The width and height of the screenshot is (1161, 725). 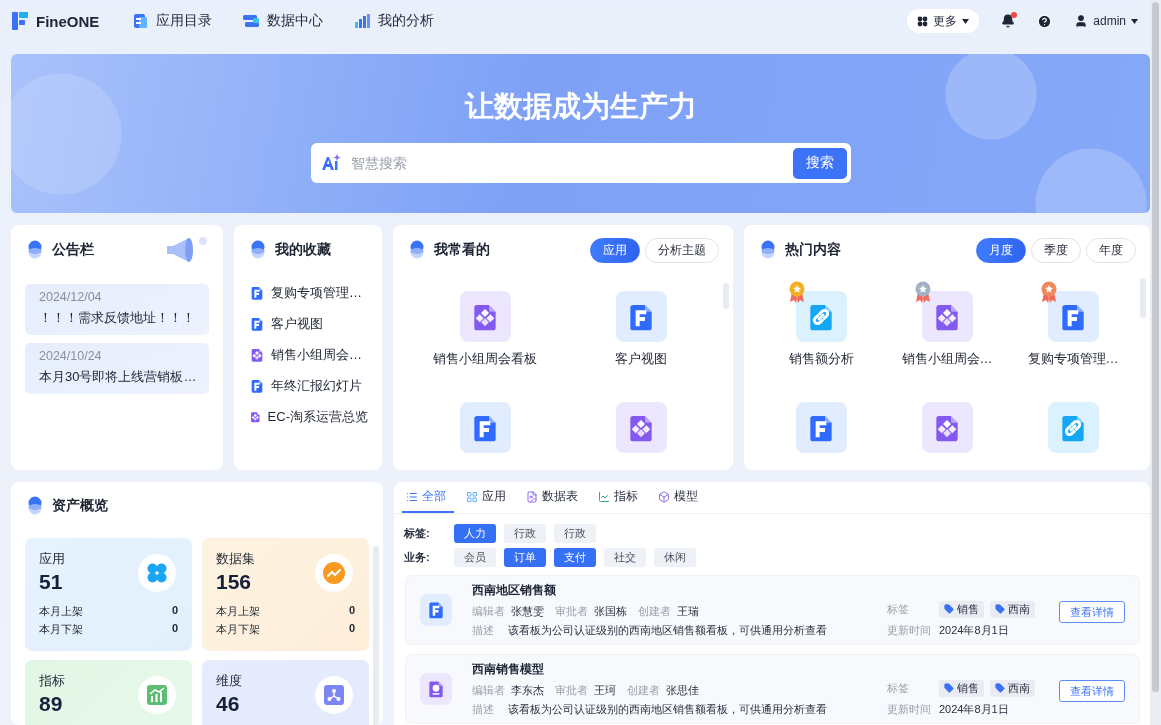 I want to click on bell-icon, so click(x=1008, y=21).